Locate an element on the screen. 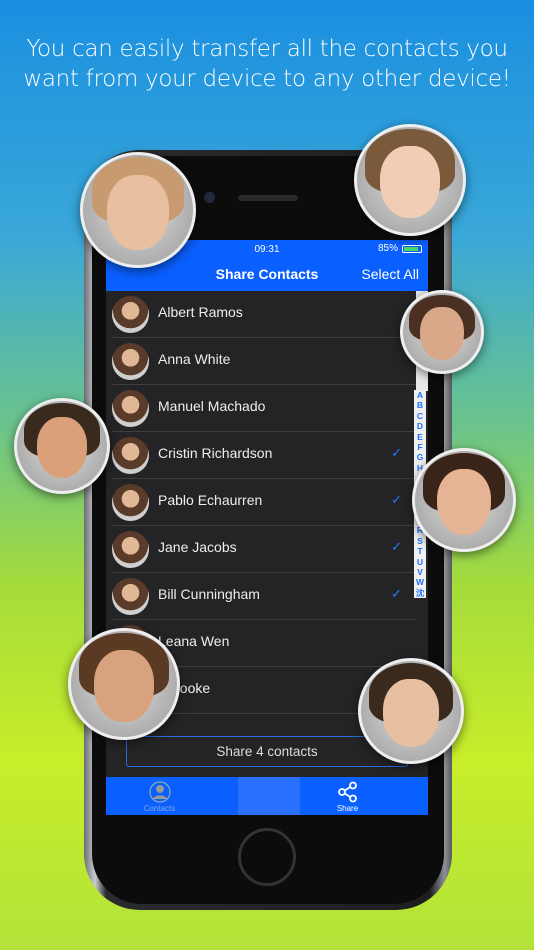 The image size is (534, 950). tab-middle is located at coordinates (269, 796).